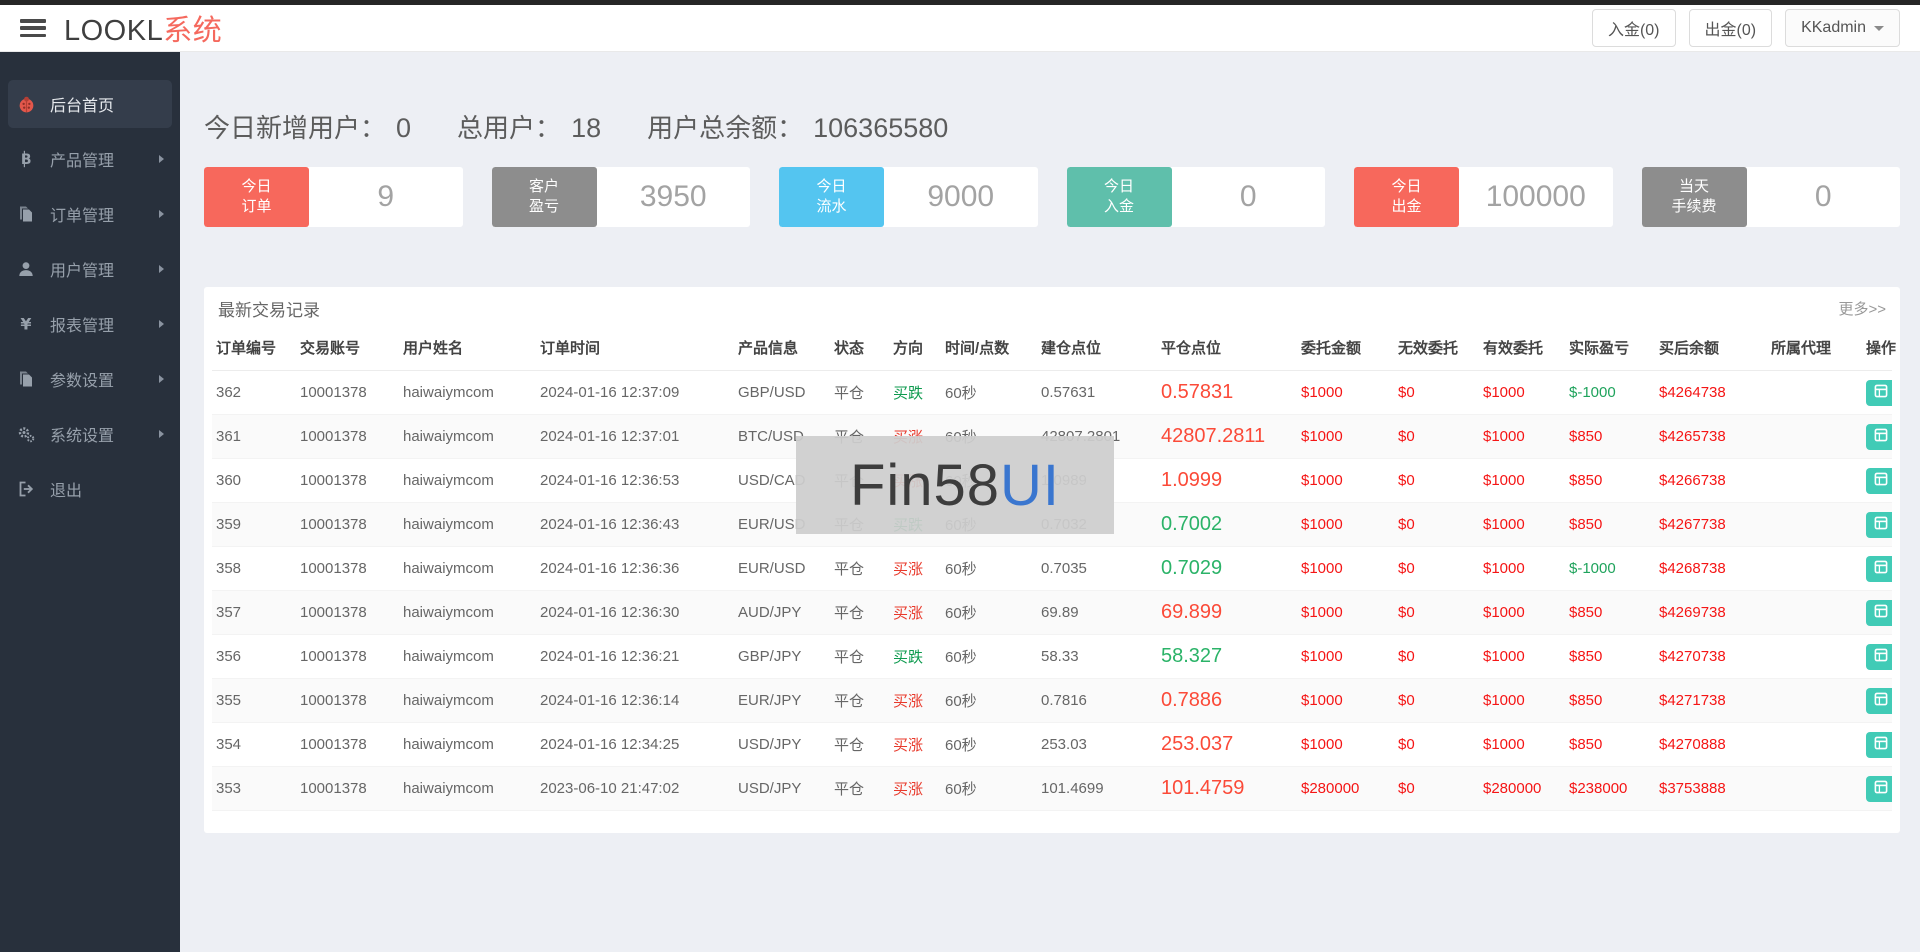  Describe the element at coordinates (1633, 28) in the screenshot. I see `deposit-button: 入金(0)` at that location.